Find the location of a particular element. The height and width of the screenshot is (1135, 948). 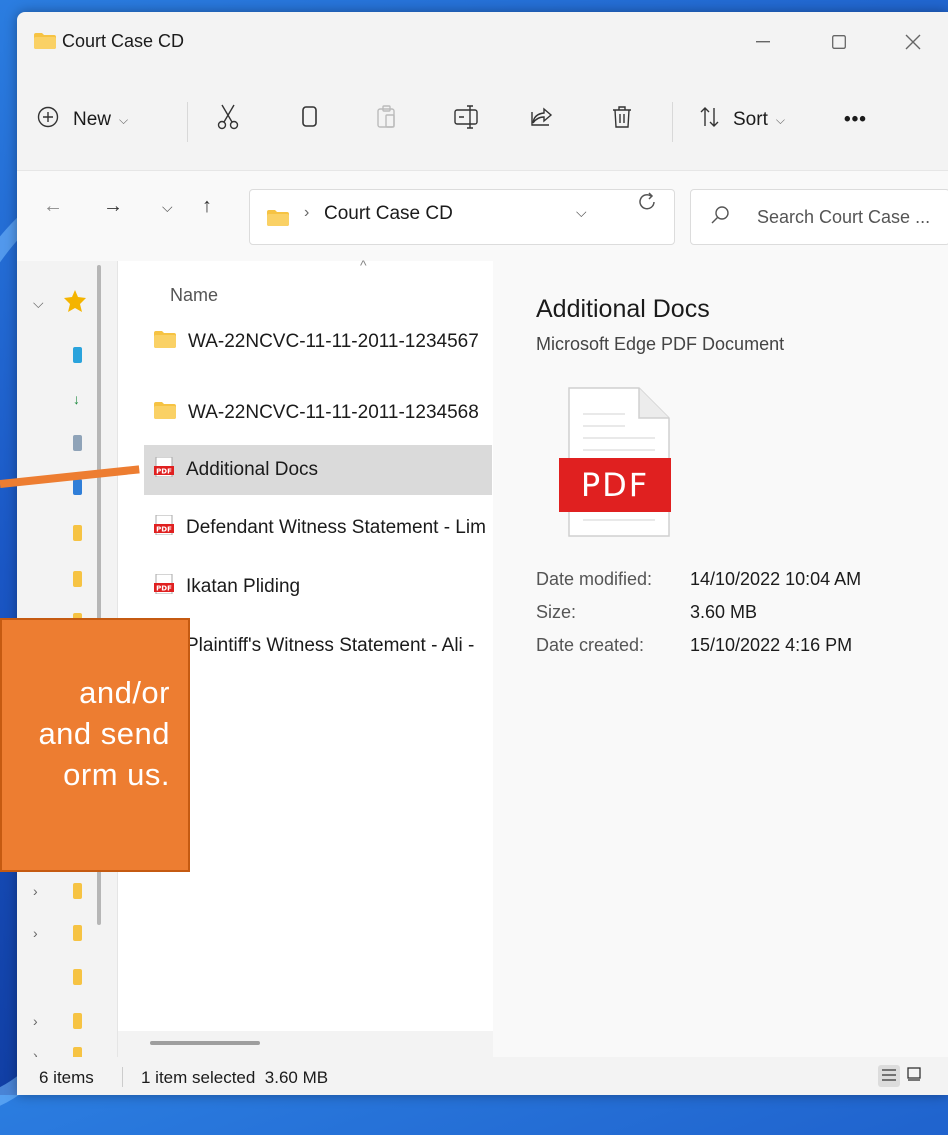

file-row: PDF Defendant Witness Statement - Lim is located at coordinates (318, 528).